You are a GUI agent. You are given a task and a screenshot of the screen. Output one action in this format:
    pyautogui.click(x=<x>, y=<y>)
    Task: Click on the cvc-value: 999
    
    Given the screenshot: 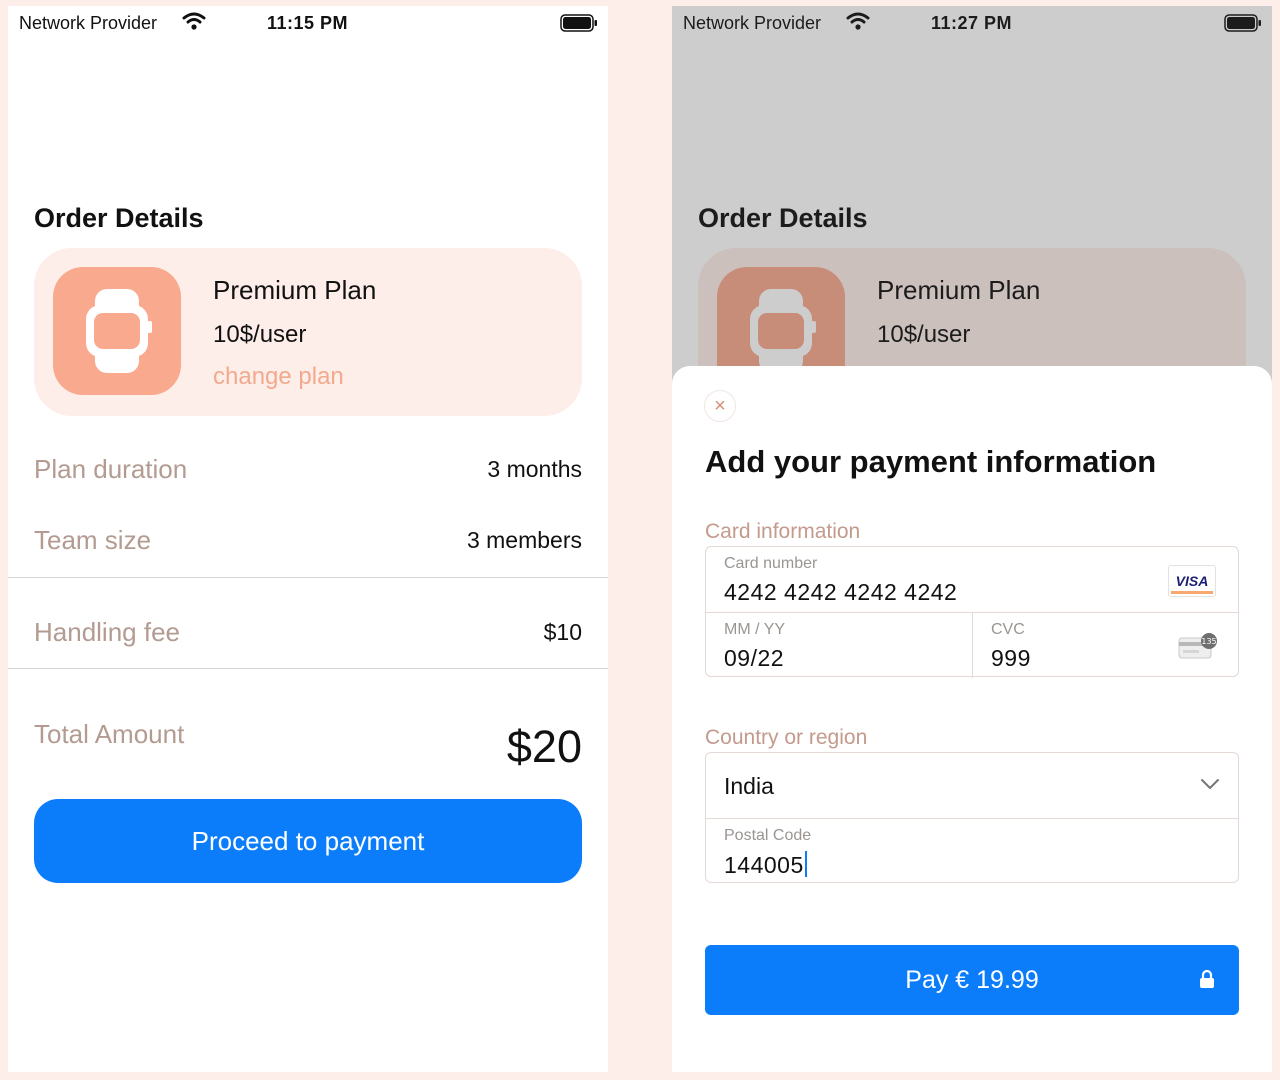 What is the action you would take?
    pyautogui.click(x=1011, y=658)
    